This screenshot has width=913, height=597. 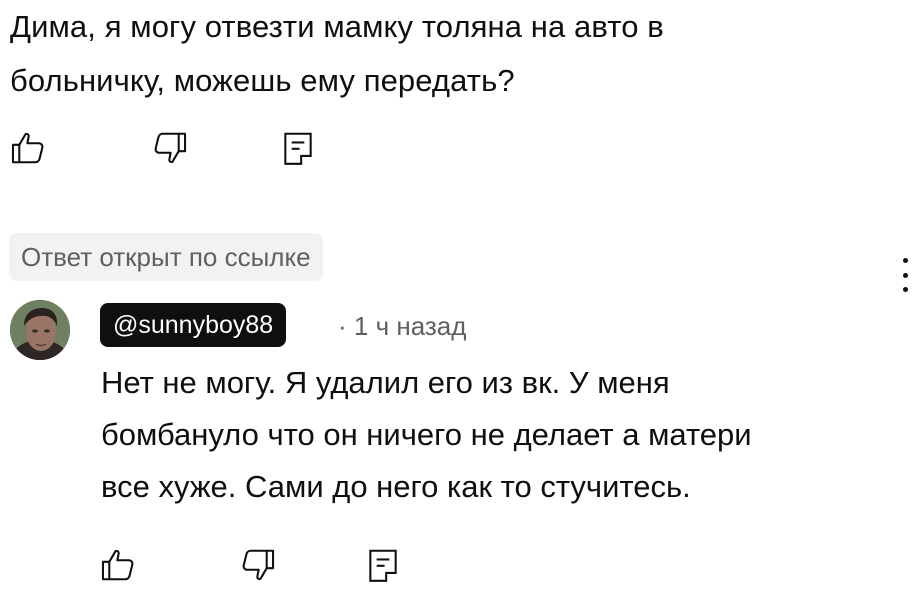 I want to click on more-options-icon, so click(x=905, y=275).